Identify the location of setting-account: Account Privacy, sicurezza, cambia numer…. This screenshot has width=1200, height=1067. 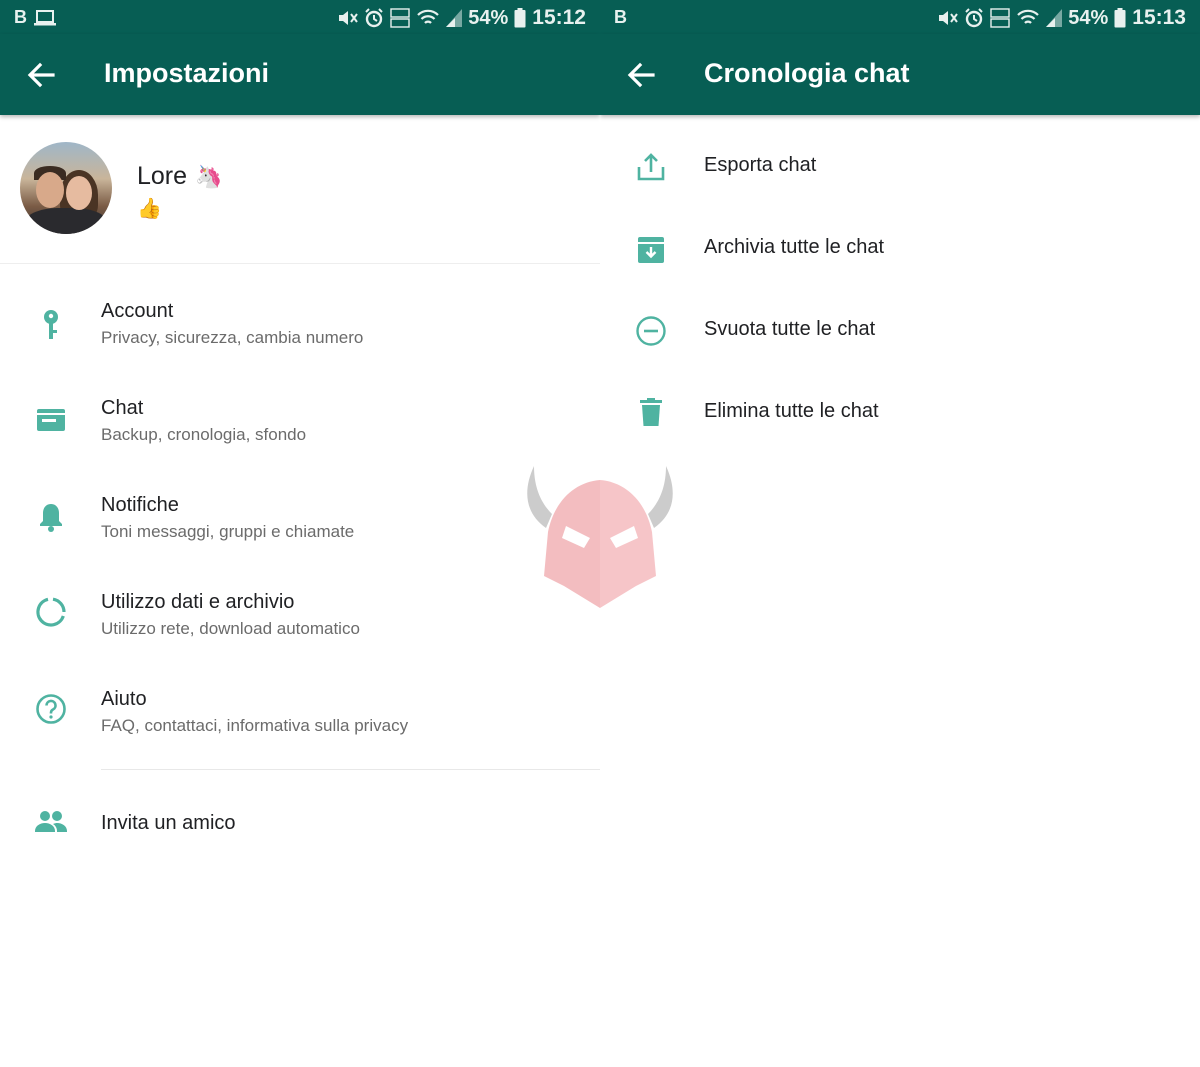
(300, 336).